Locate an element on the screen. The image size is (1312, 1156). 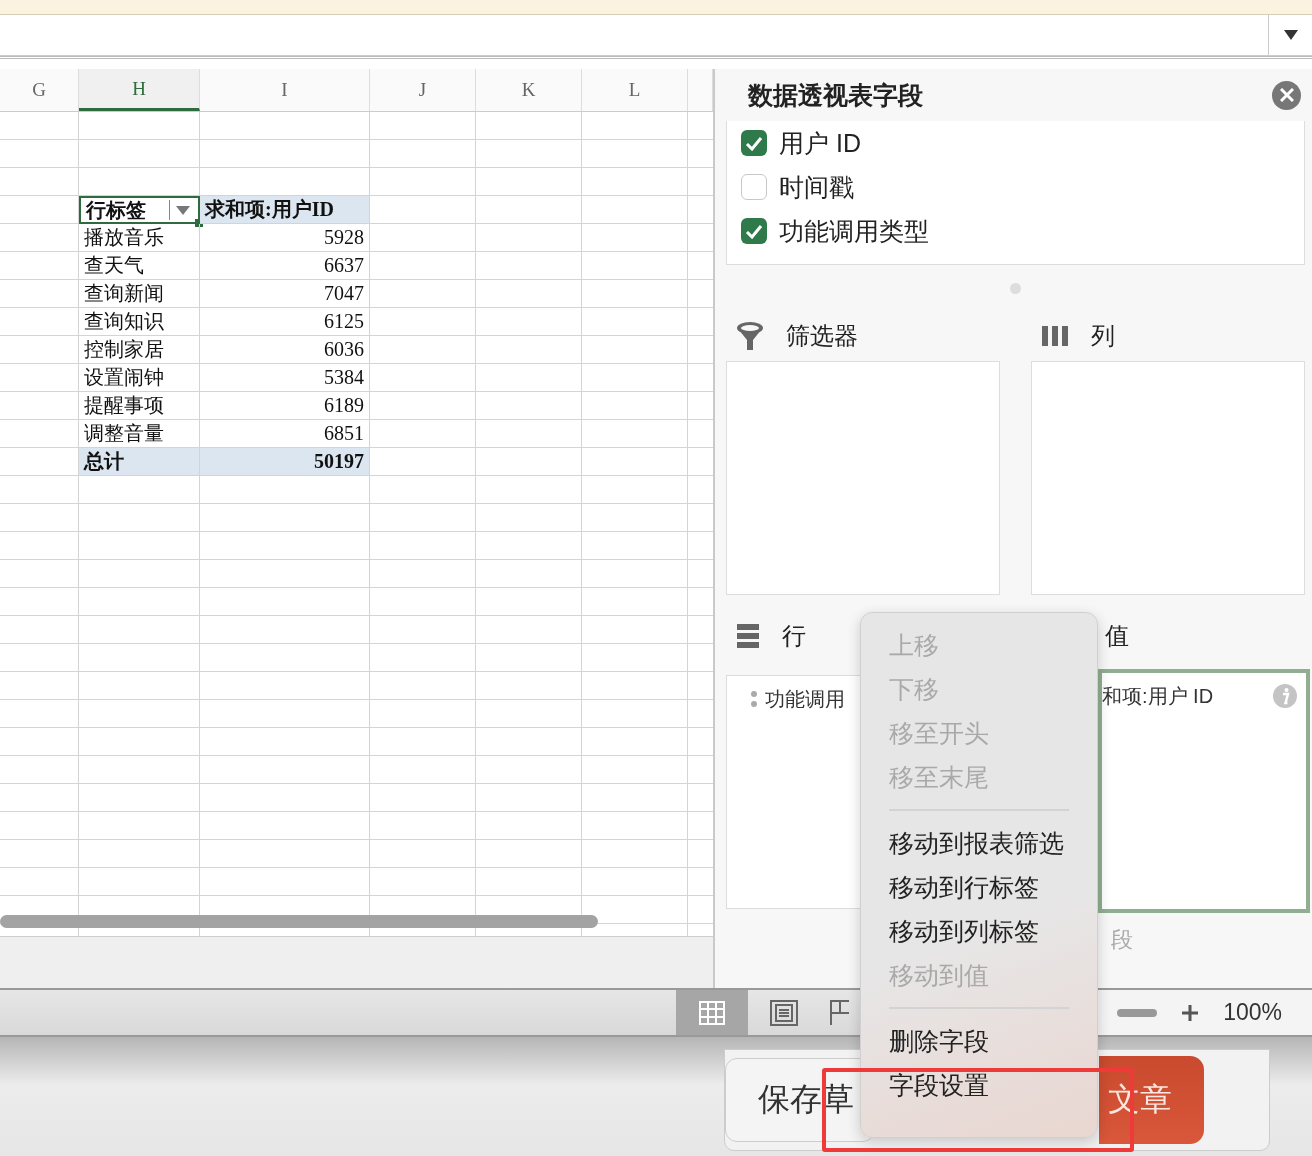
table-cell: 5928 is located at coordinates (285, 238).